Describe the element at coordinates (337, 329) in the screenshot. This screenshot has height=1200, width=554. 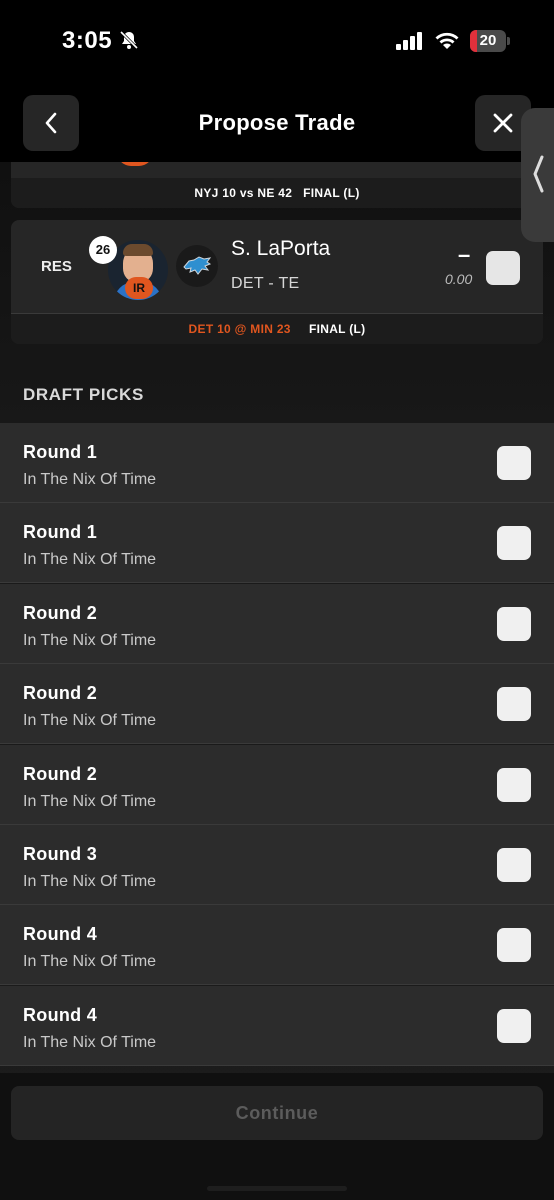
I see `game-result: FINAL (L)` at that location.